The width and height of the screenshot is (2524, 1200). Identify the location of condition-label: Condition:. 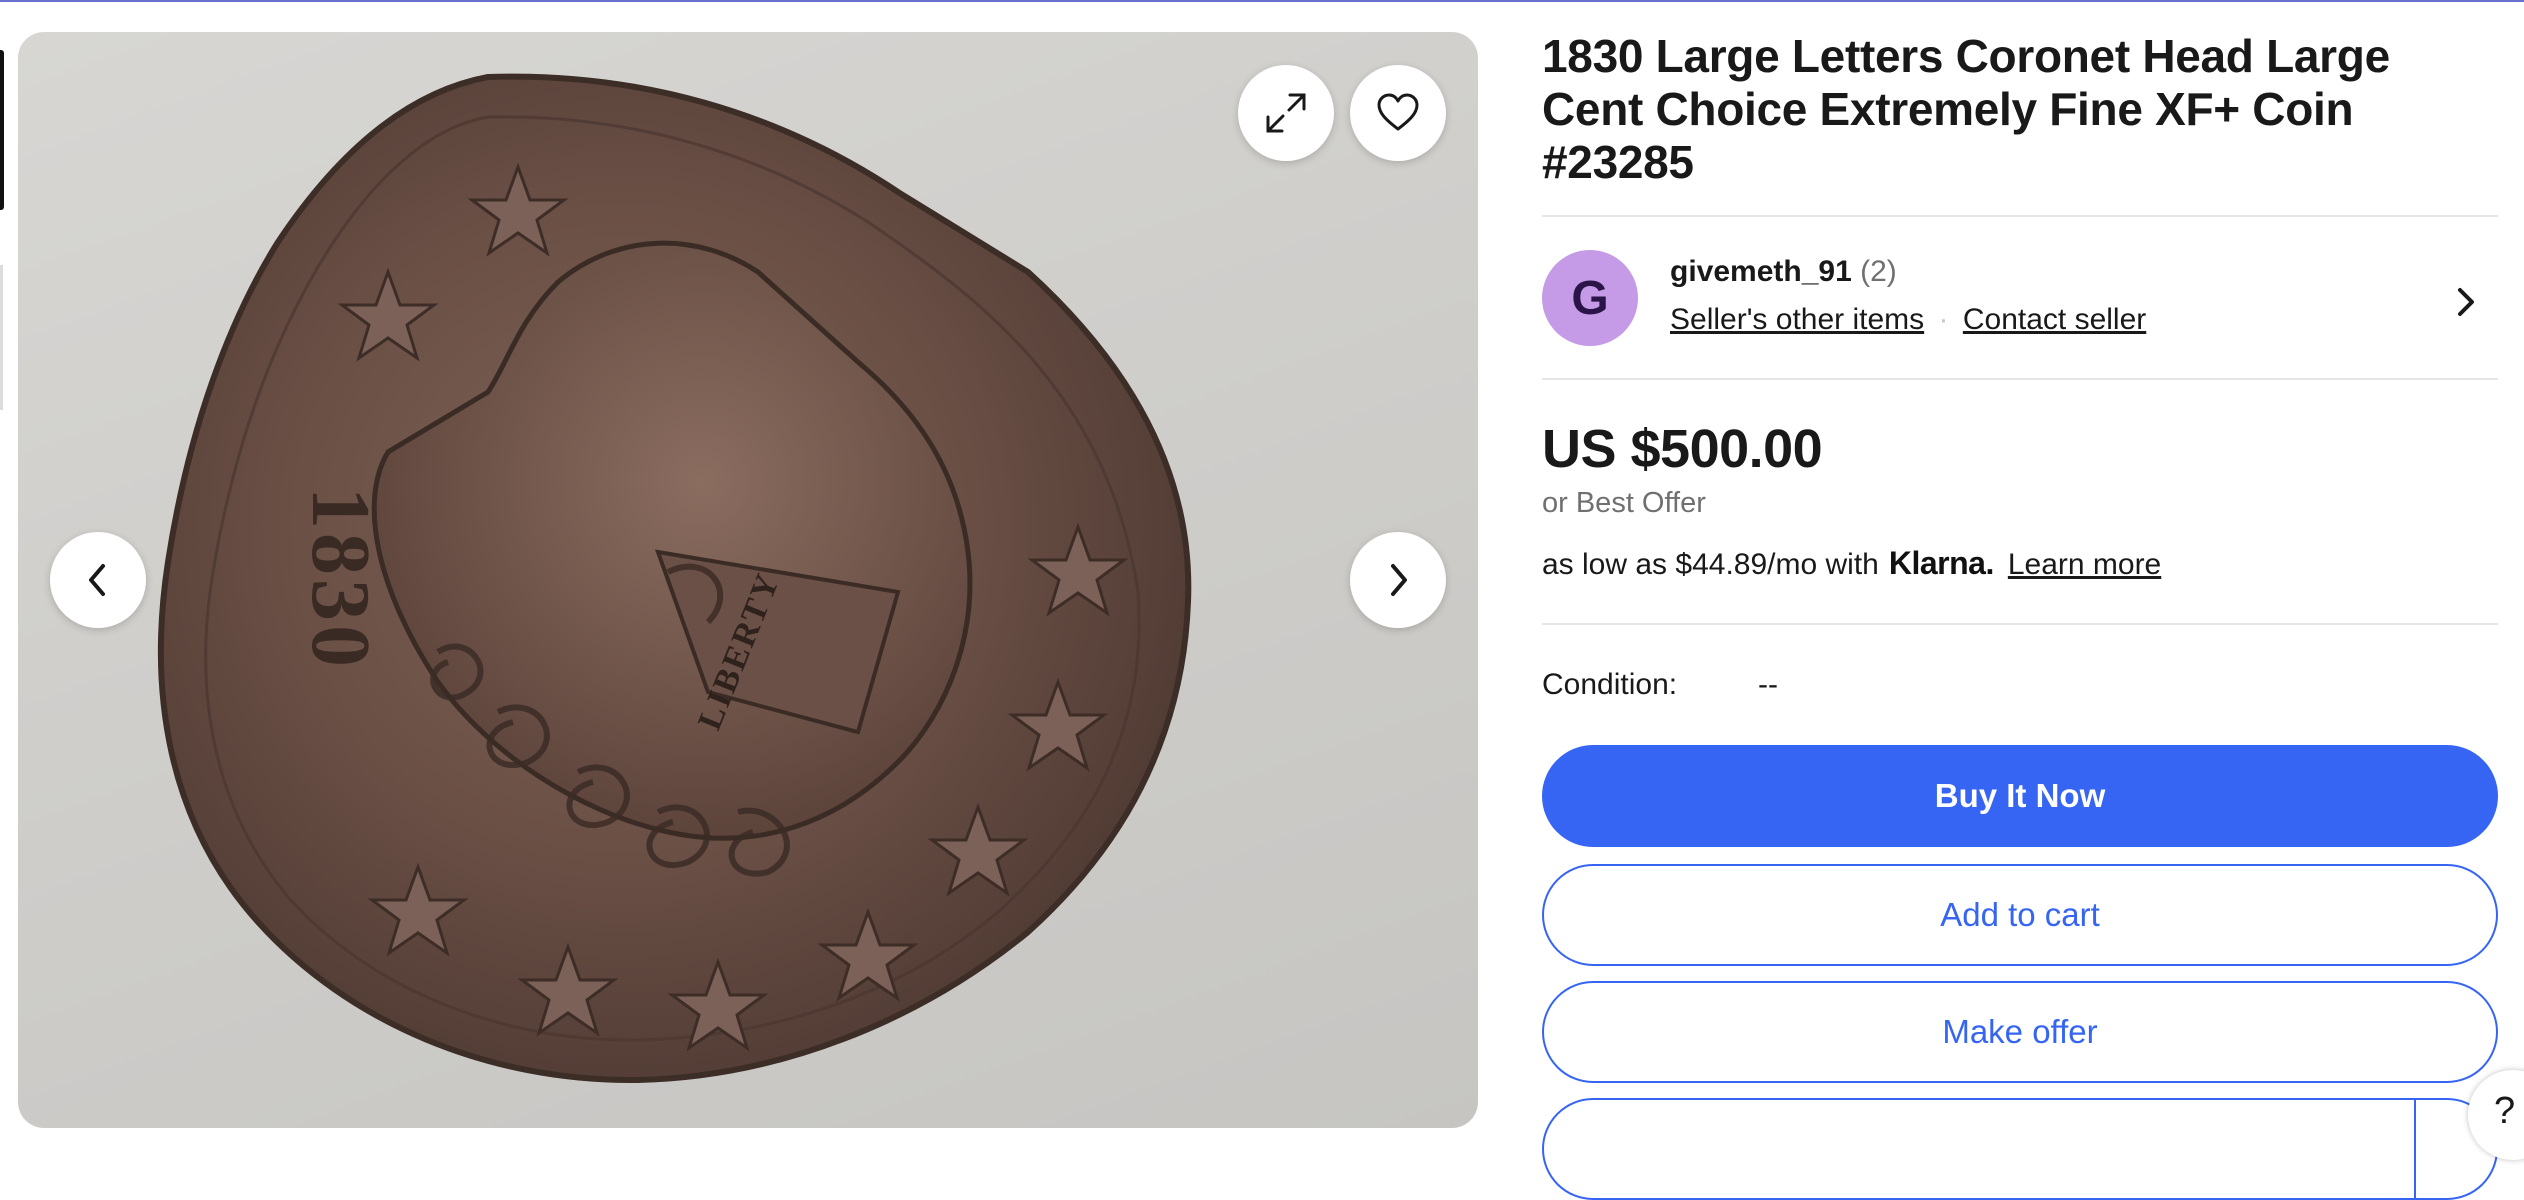
(1610, 684).